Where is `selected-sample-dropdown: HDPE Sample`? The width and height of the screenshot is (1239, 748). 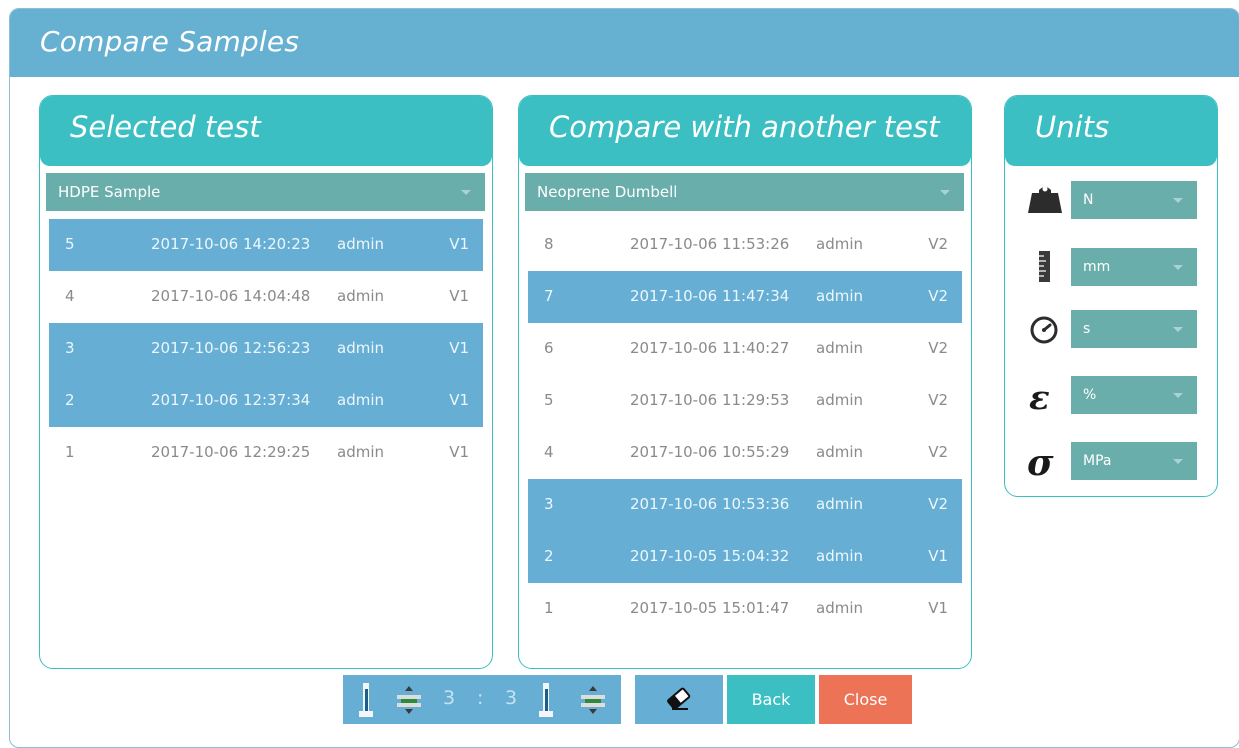
selected-sample-dropdown: HDPE Sample is located at coordinates (265, 192).